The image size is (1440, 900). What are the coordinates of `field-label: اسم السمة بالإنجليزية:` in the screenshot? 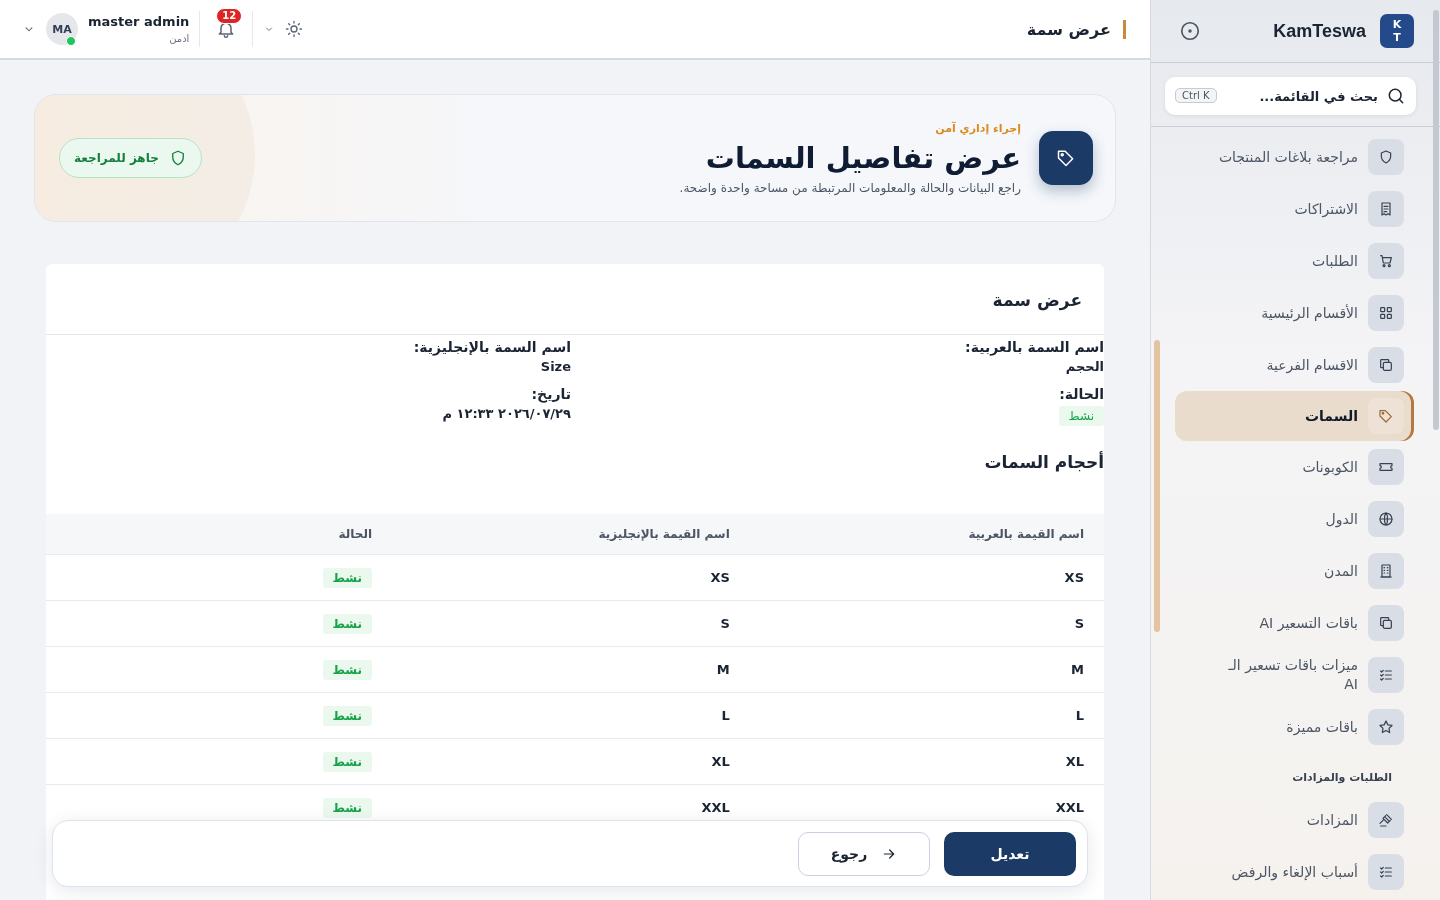 It's located at (492, 347).